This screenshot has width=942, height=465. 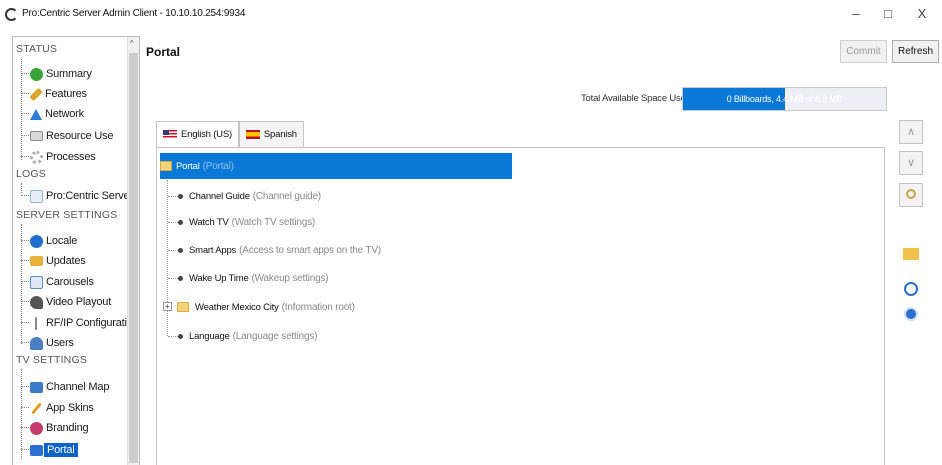 I want to click on tree-node-description: (Language settings), so click(x=275, y=336).